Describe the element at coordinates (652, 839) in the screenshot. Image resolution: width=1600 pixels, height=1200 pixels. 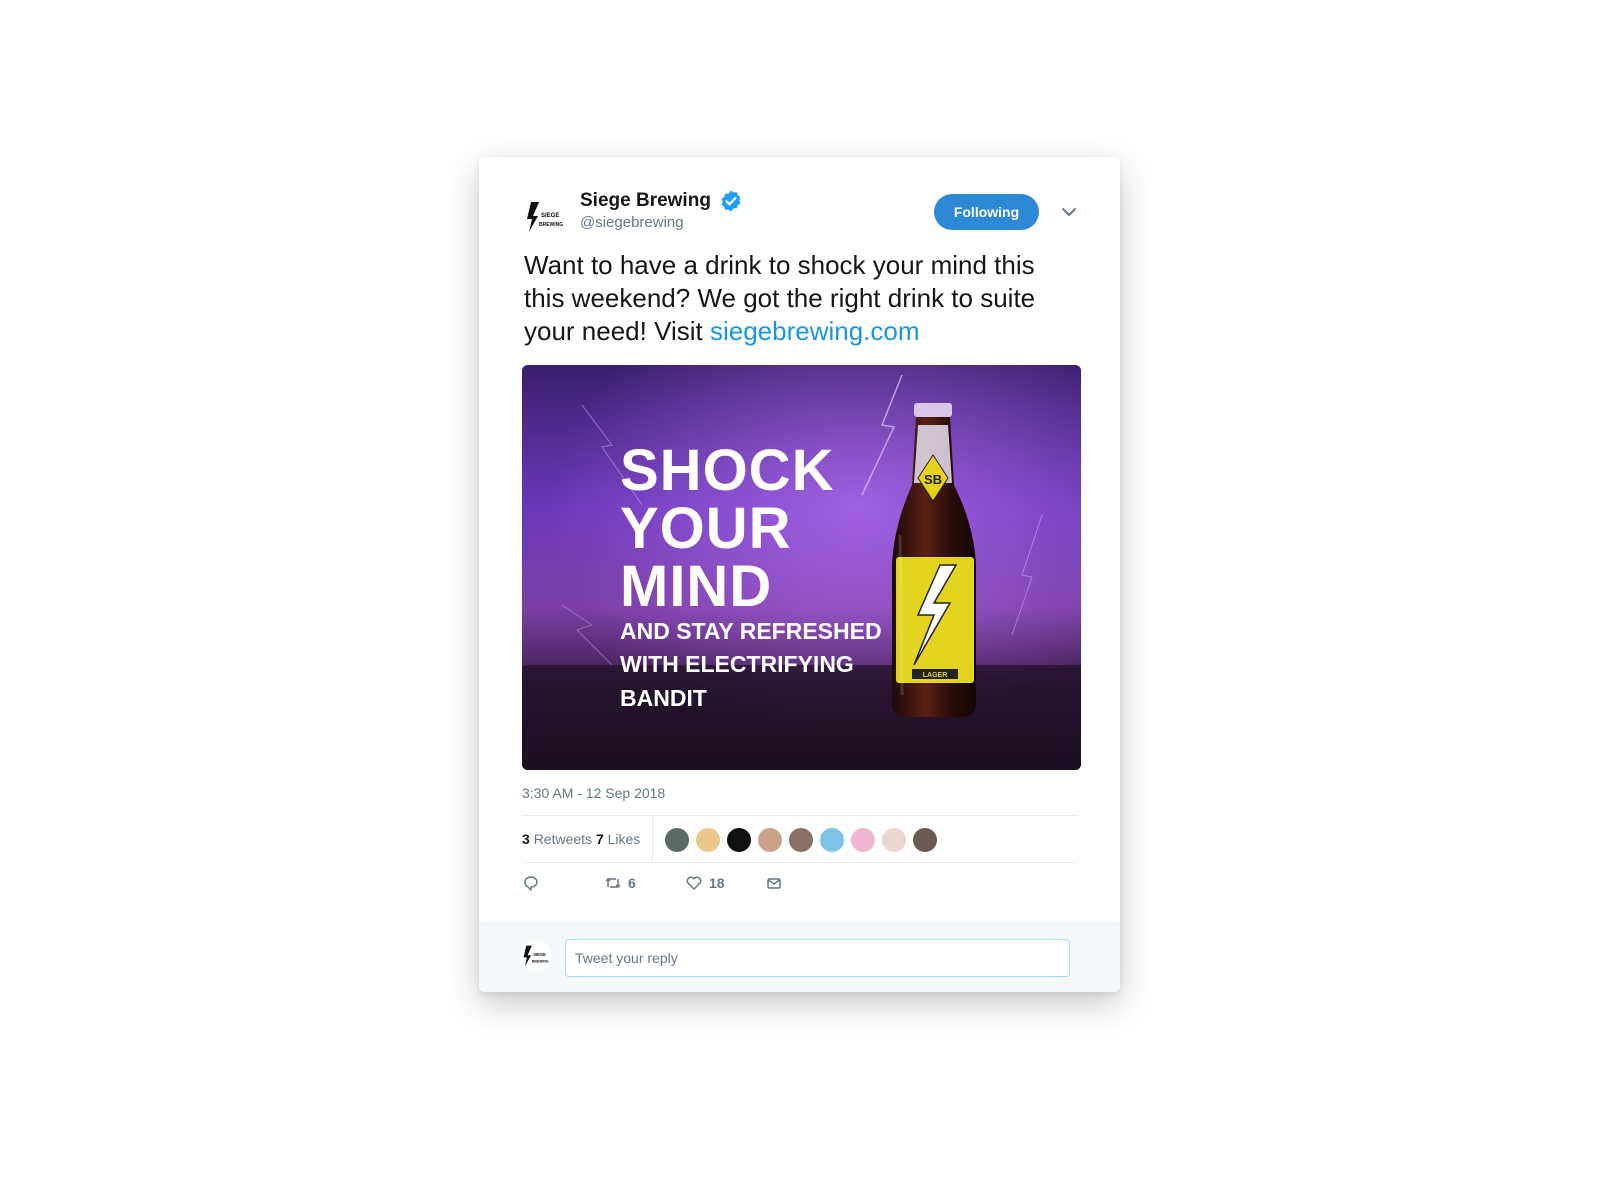
I see `stats-separator` at that location.